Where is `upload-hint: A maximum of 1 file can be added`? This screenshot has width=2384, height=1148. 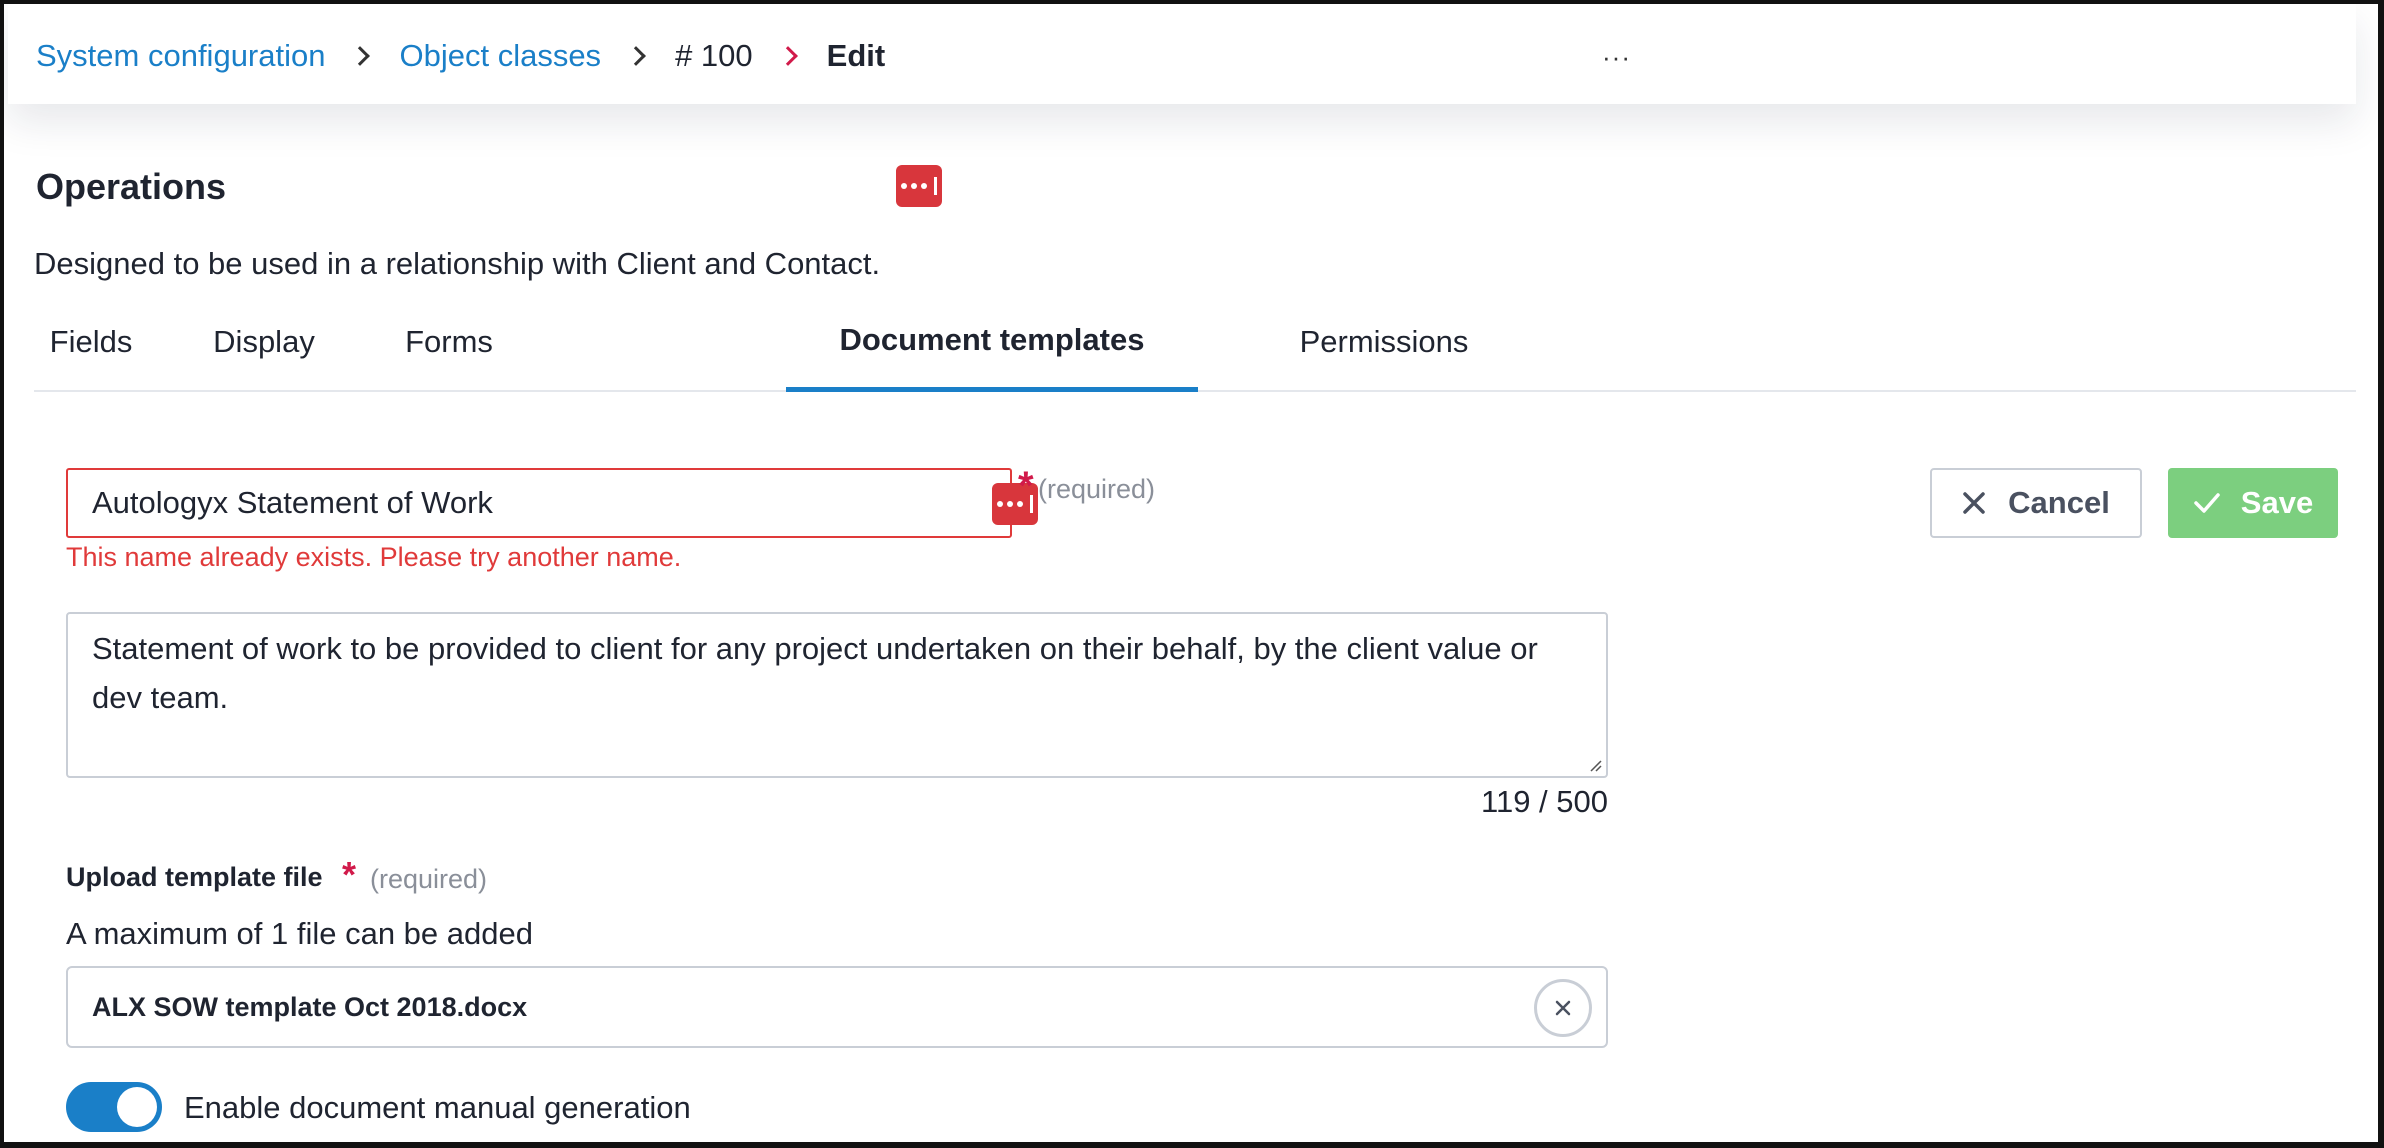 upload-hint: A maximum of 1 file can be added is located at coordinates (299, 933).